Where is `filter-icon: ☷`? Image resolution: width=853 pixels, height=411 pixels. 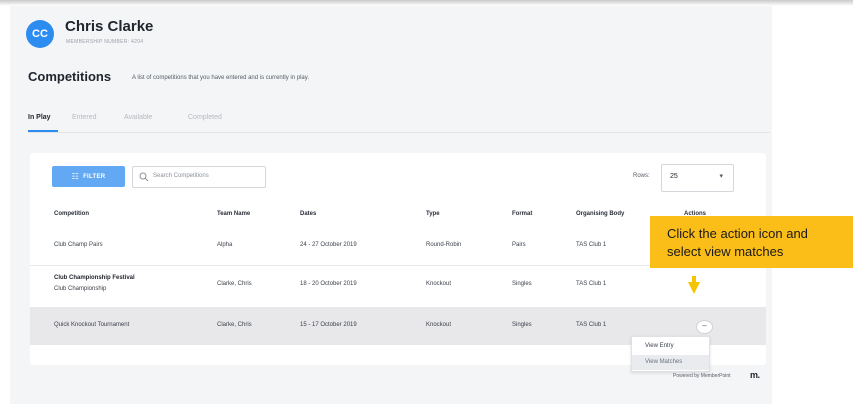
filter-icon: ☷ is located at coordinates (75, 176).